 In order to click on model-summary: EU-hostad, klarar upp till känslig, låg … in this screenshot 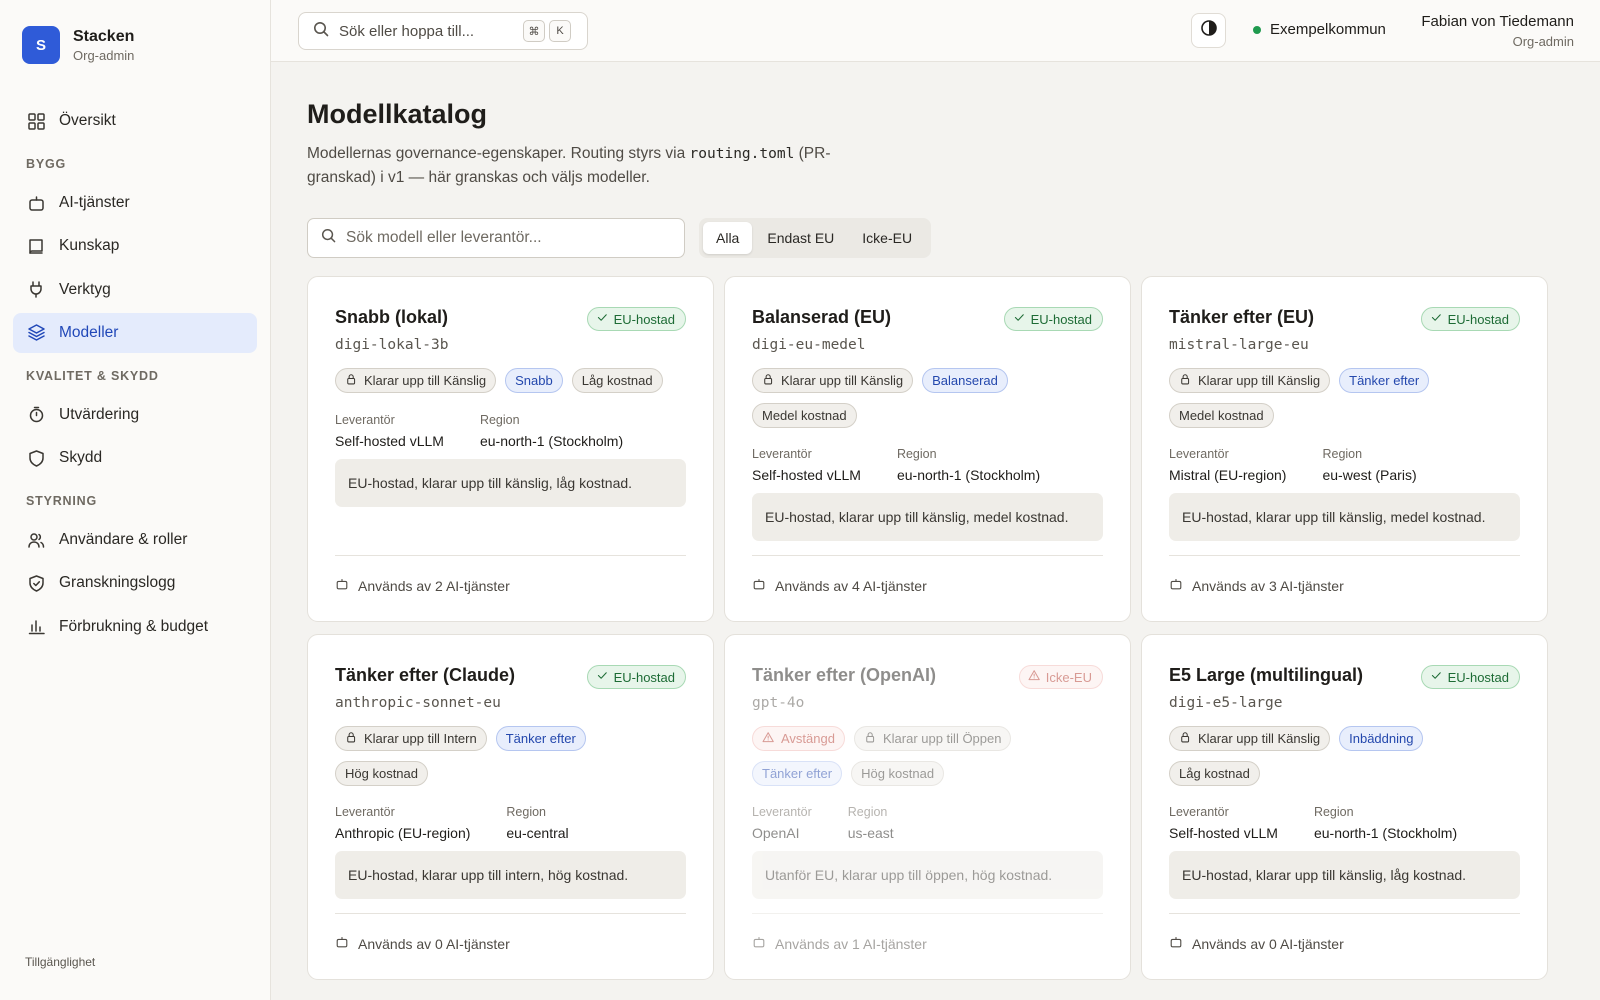, I will do `click(1344, 875)`.